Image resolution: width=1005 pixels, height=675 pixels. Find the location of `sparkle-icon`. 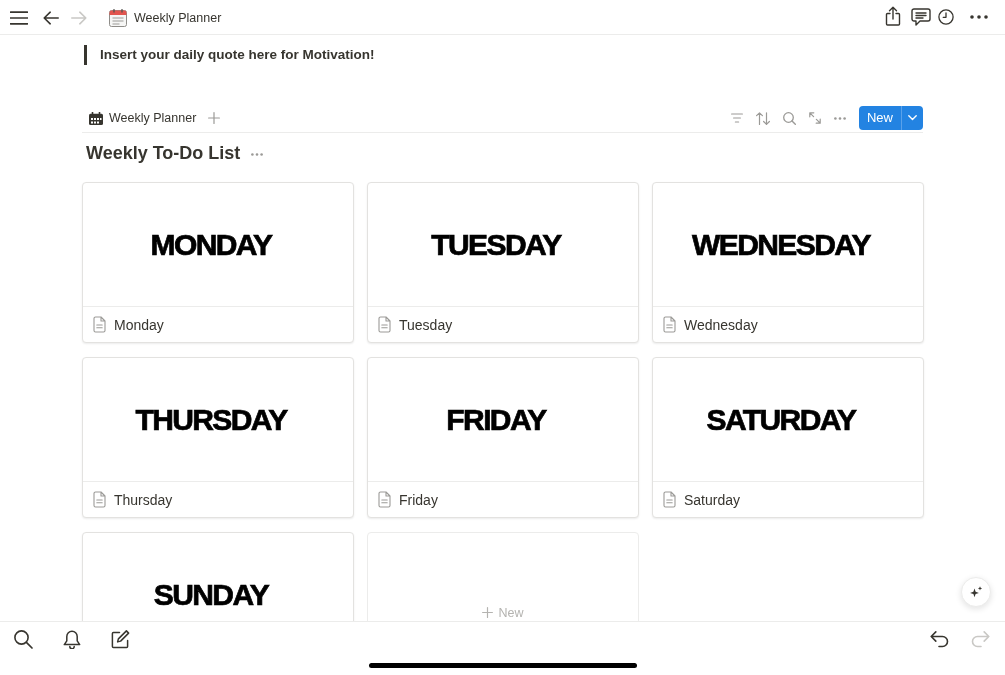

sparkle-icon is located at coordinates (976, 592).